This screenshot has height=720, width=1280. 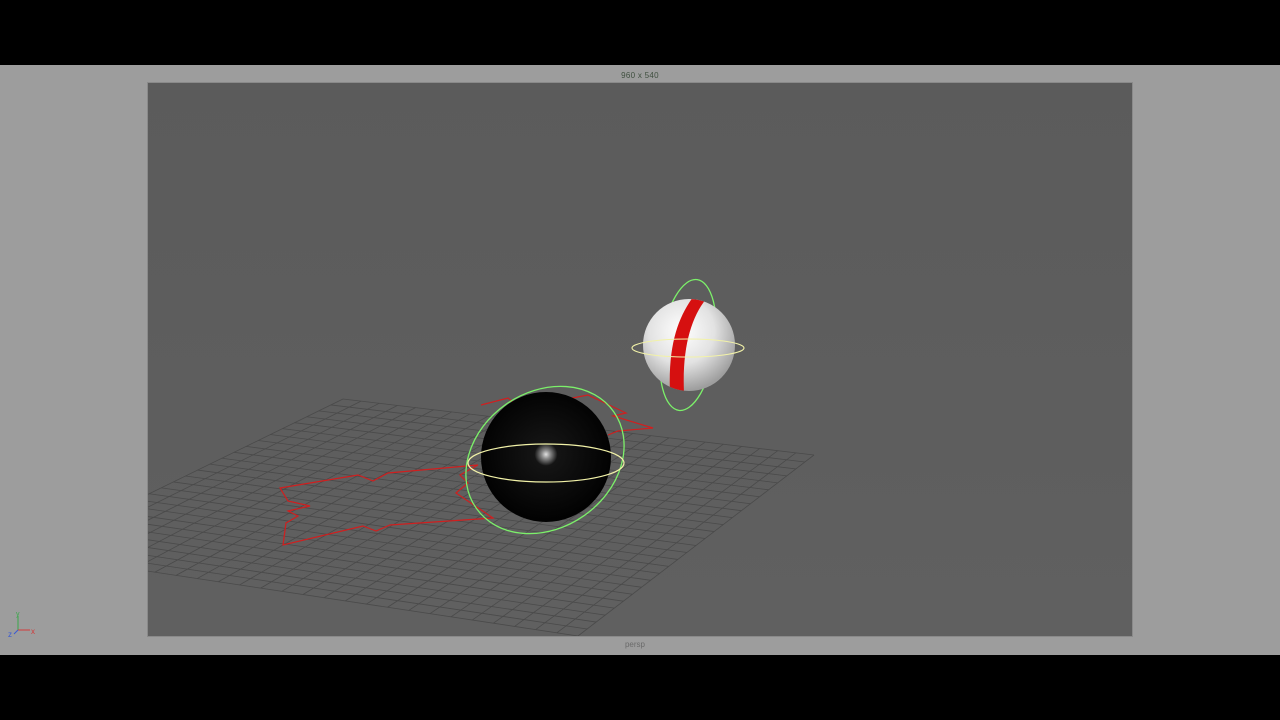 I want to click on axis-y-label: y, so click(x=18, y=614).